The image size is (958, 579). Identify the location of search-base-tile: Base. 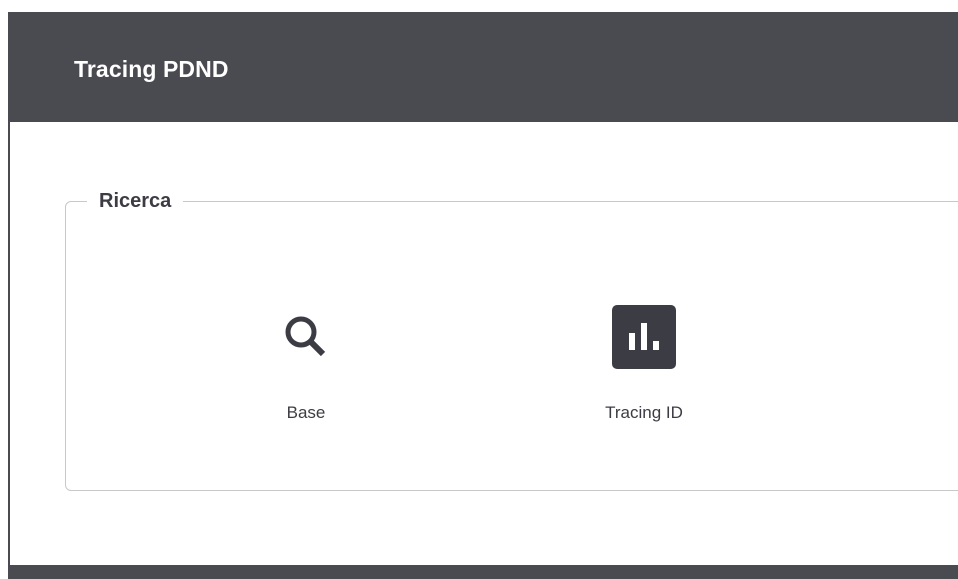
(306, 364).